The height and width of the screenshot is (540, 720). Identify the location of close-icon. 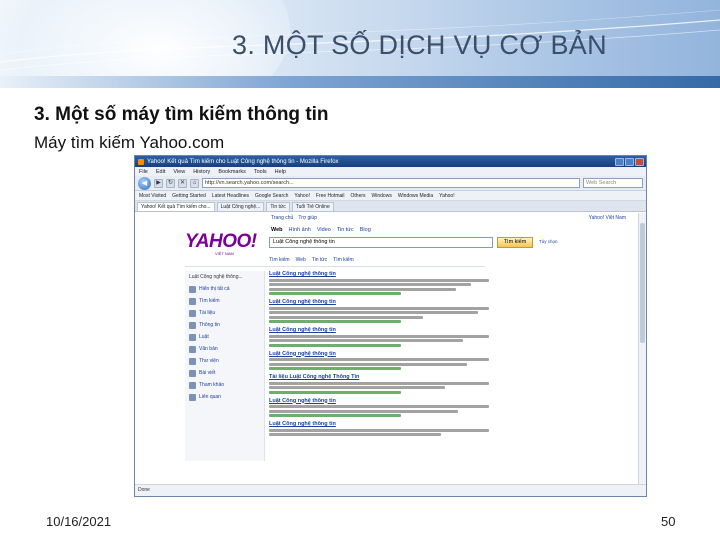
(639, 161).